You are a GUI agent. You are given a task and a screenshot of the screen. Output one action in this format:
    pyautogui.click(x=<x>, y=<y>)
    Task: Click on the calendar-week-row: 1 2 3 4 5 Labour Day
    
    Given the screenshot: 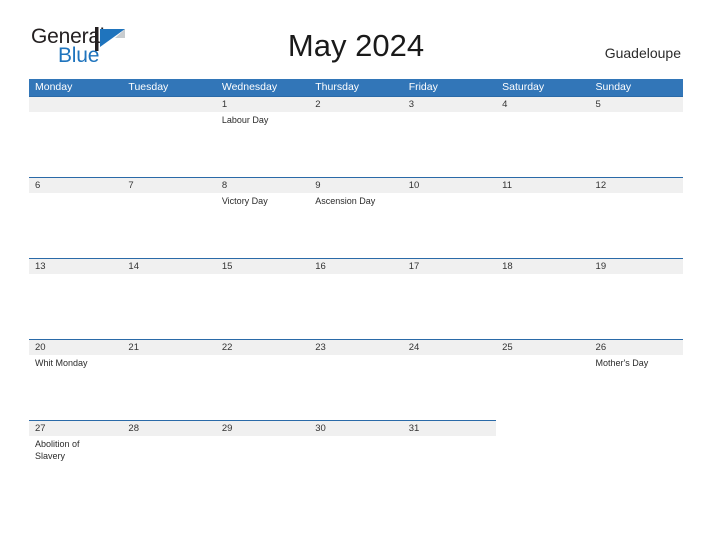 What is the action you would take?
    pyautogui.click(x=356, y=136)
    